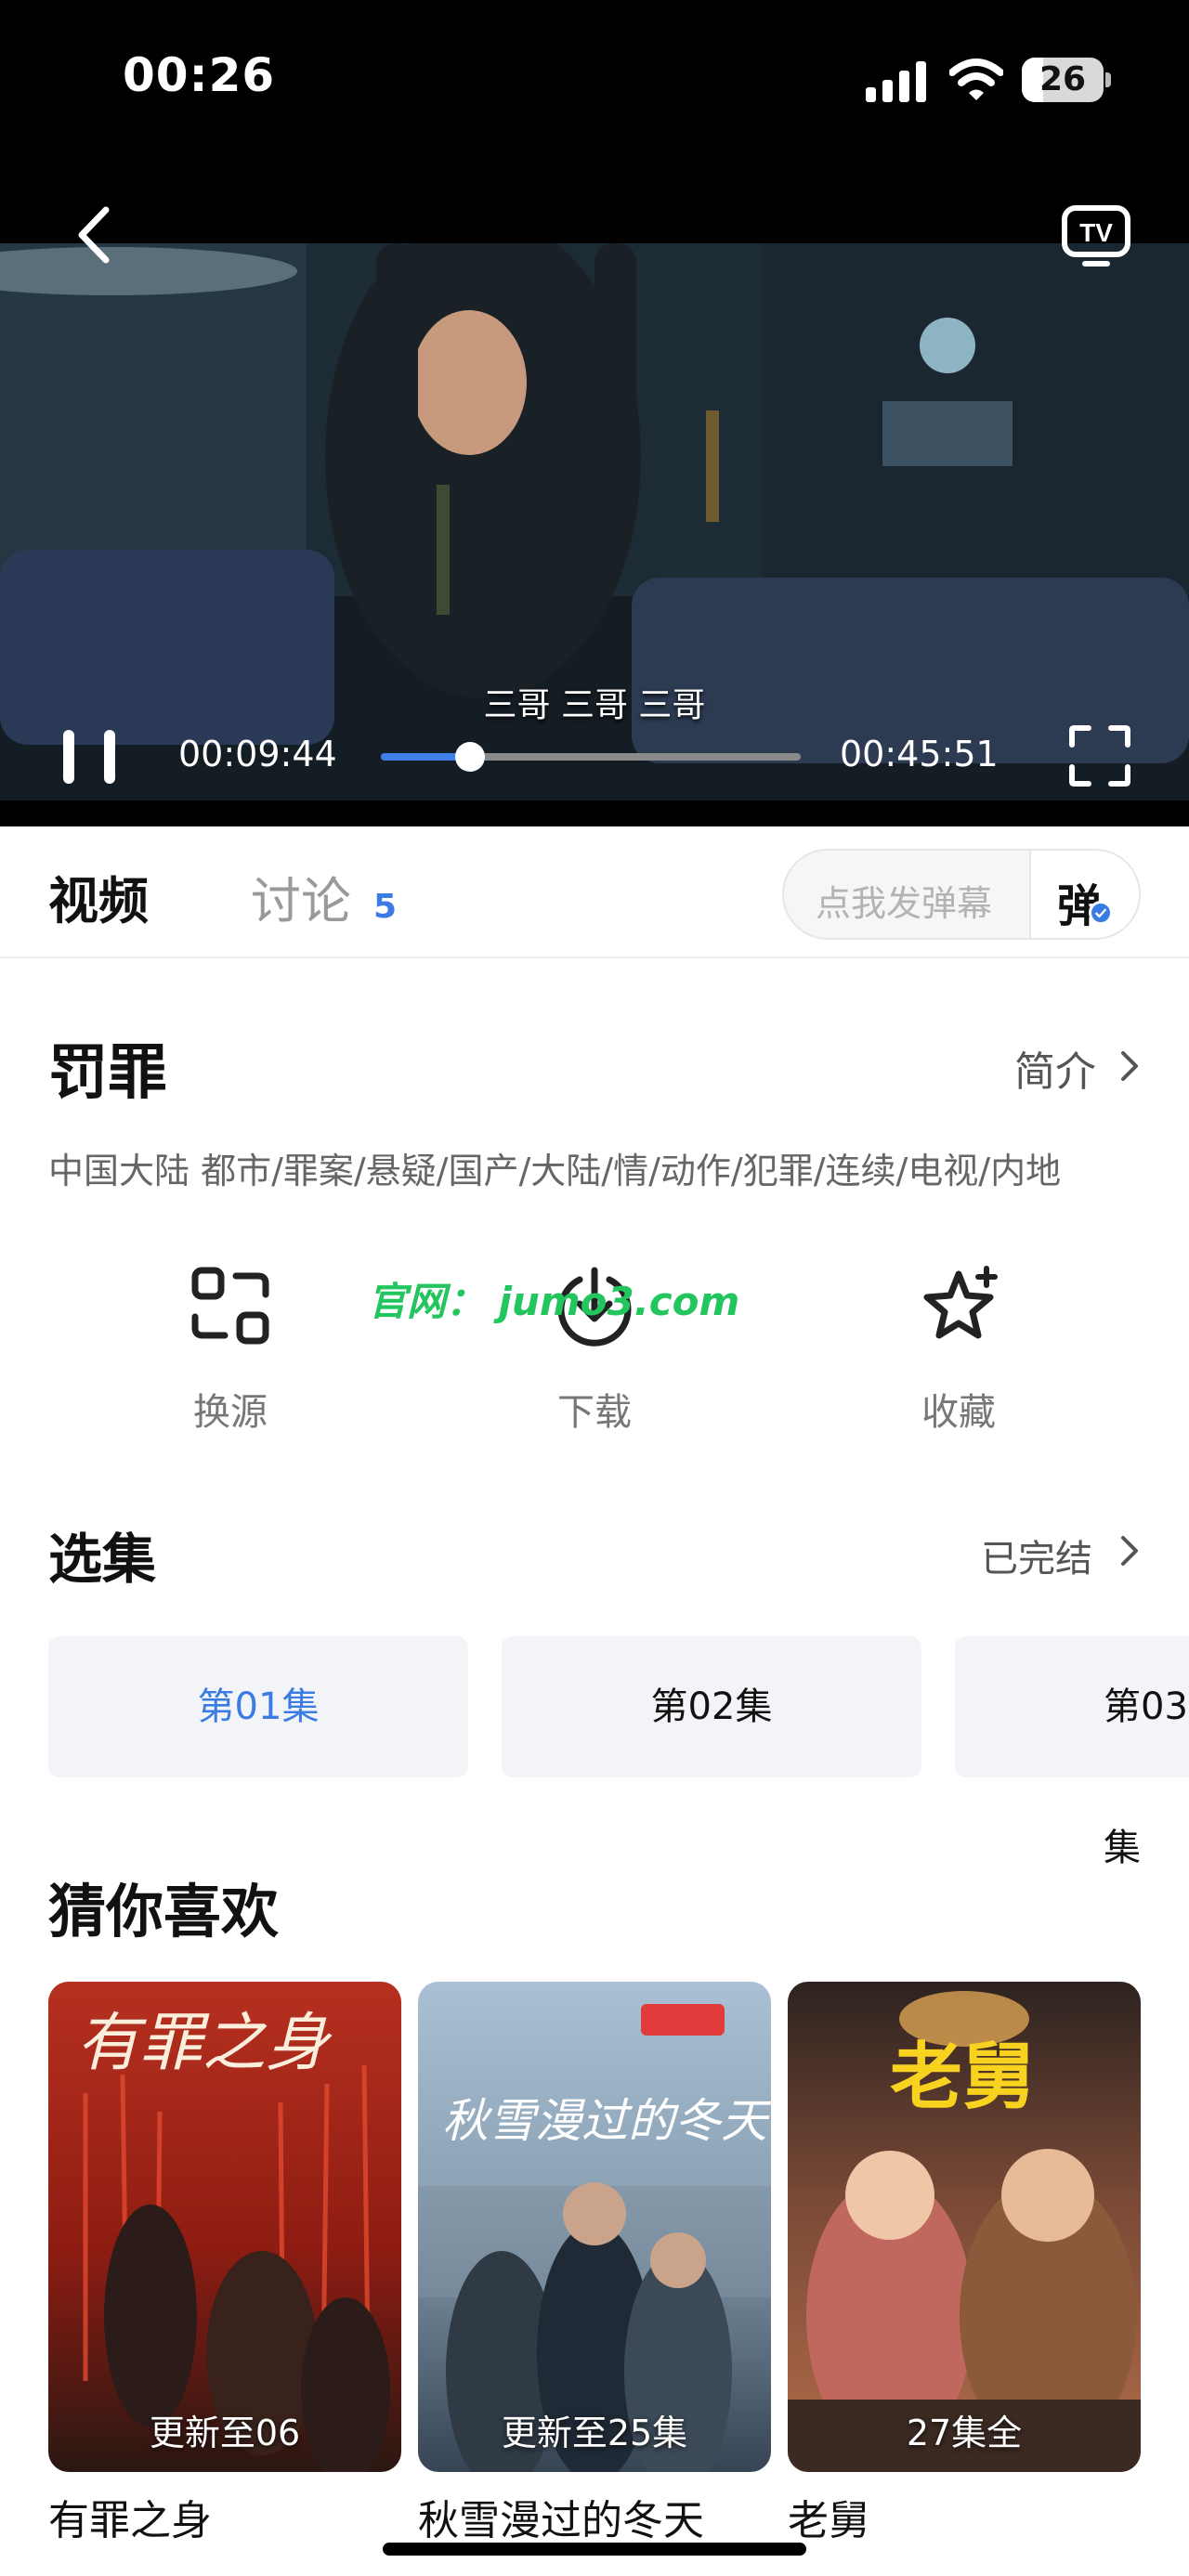  I want to click on favorite-button: 收藏, so click(959, 1349).